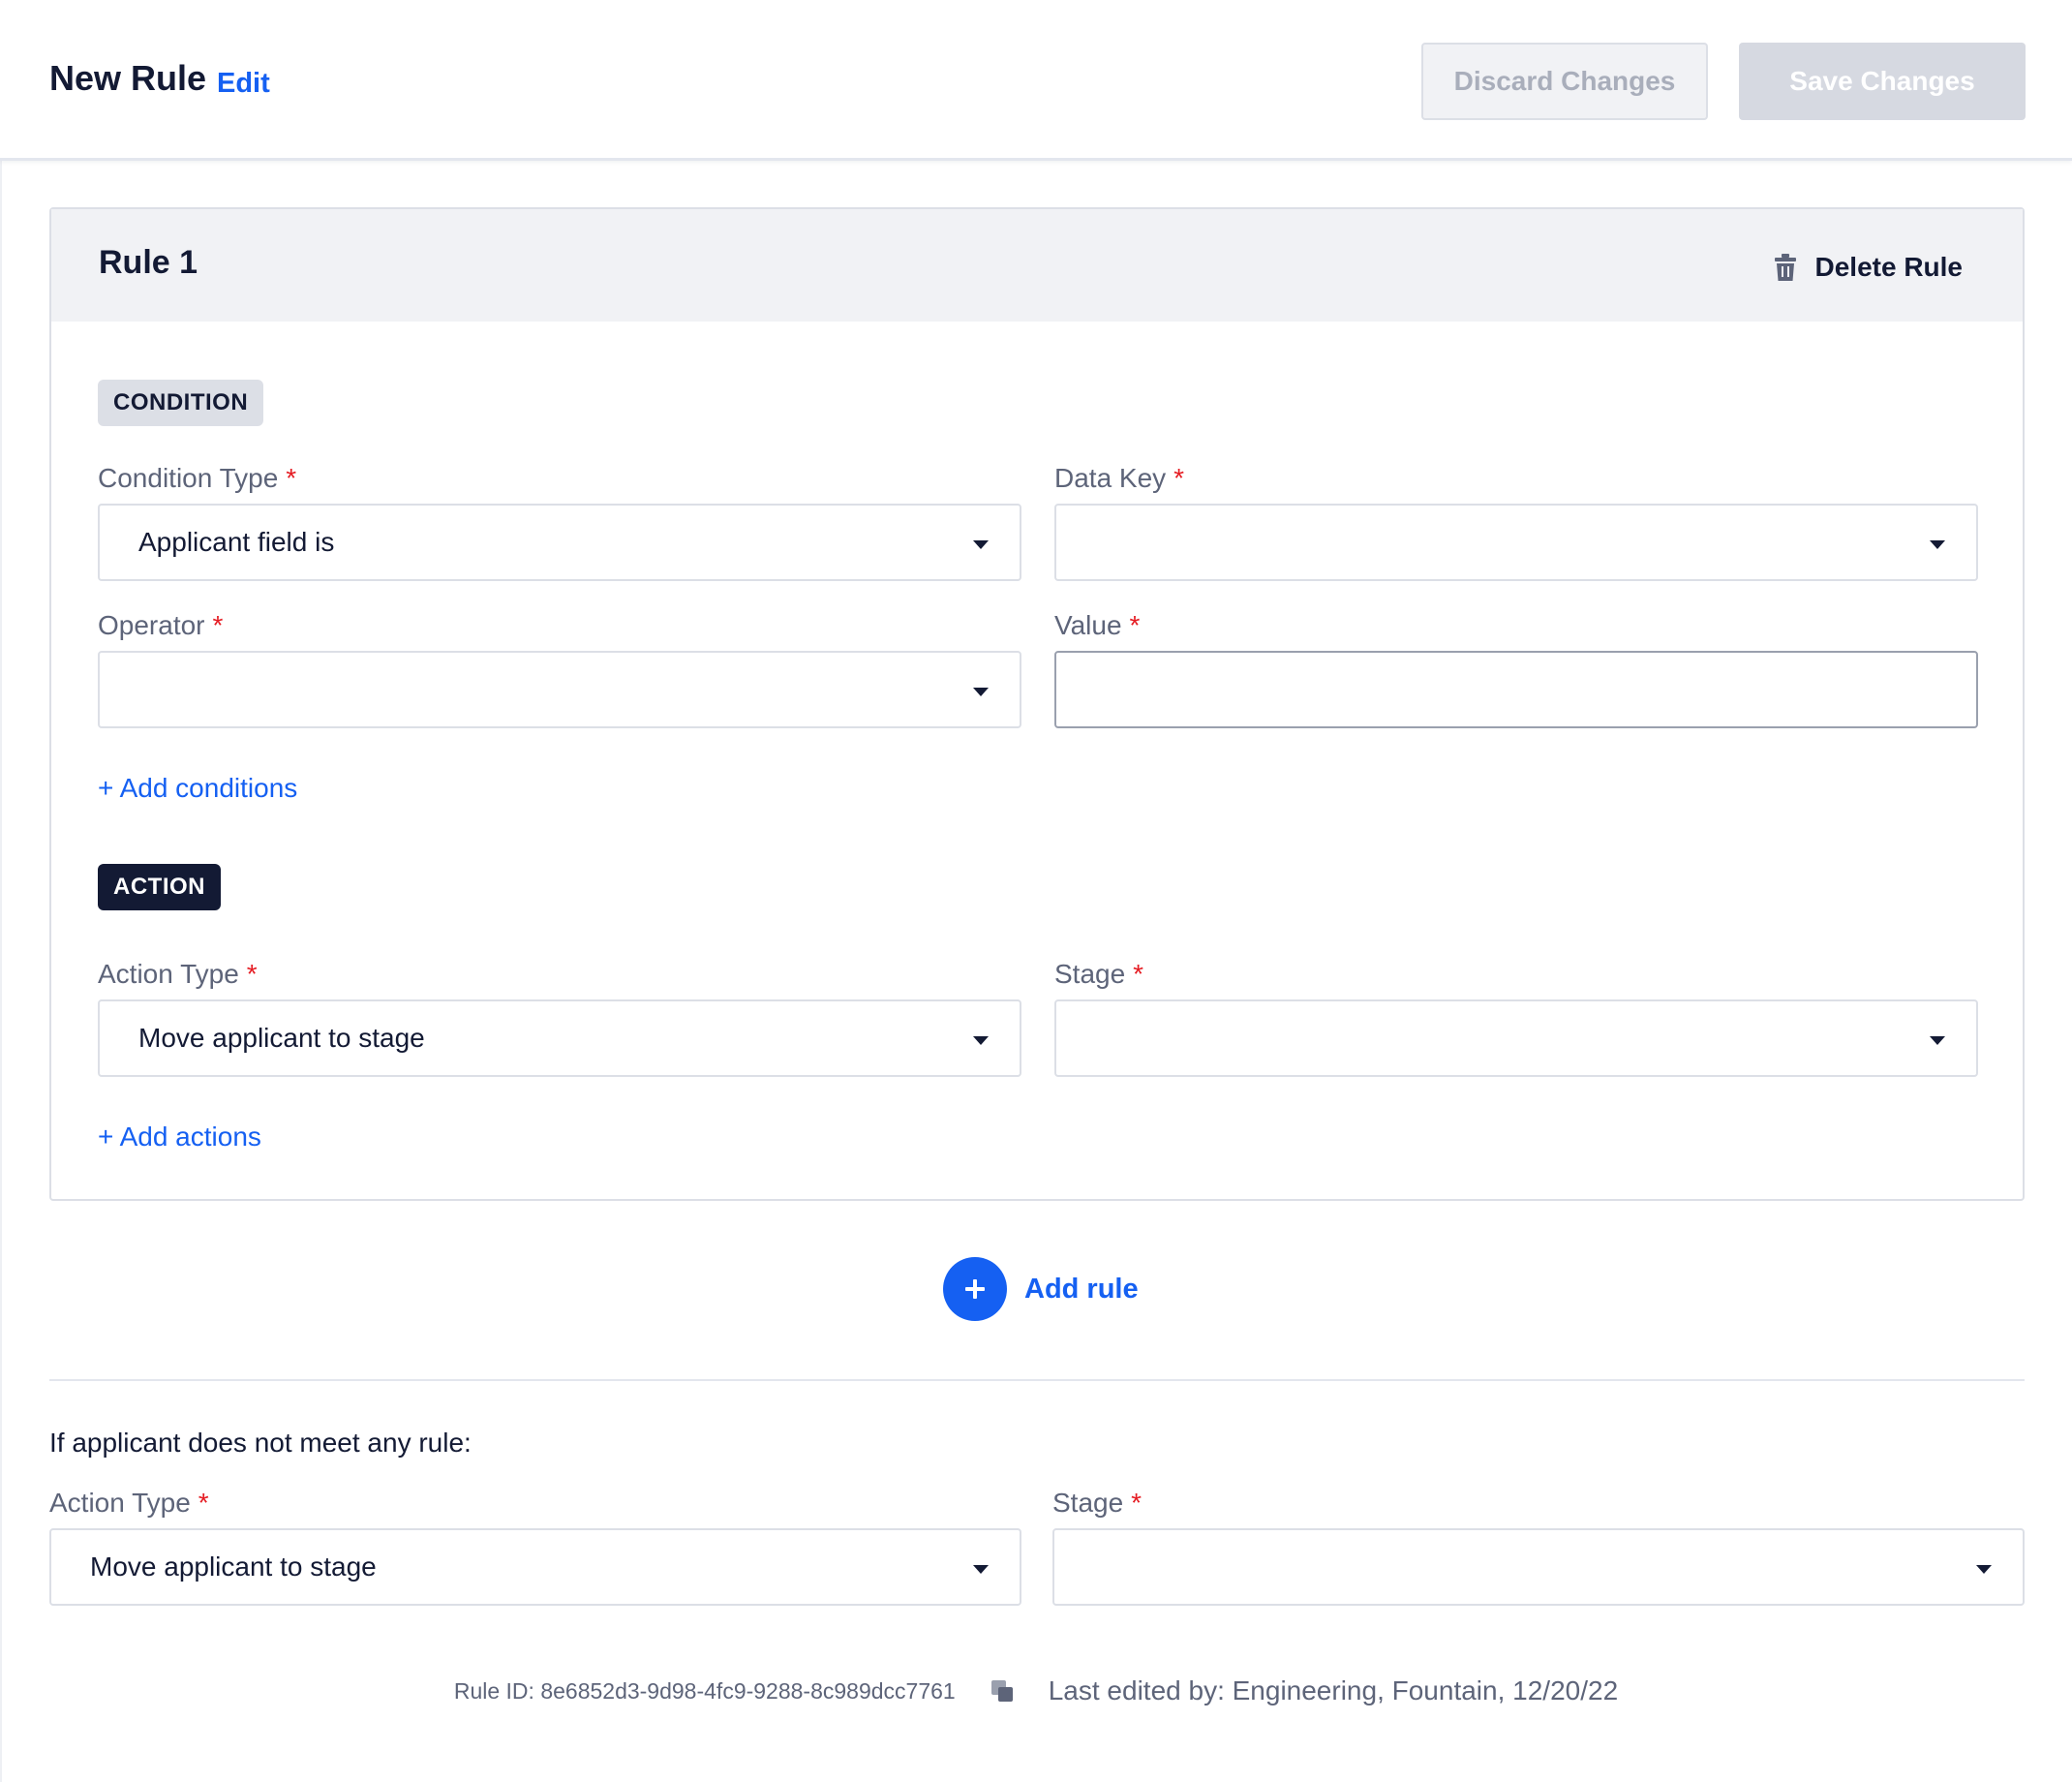  Describe the element at coordinates (1516, 1038) in the screenshot. I see `stage-select` at that location.